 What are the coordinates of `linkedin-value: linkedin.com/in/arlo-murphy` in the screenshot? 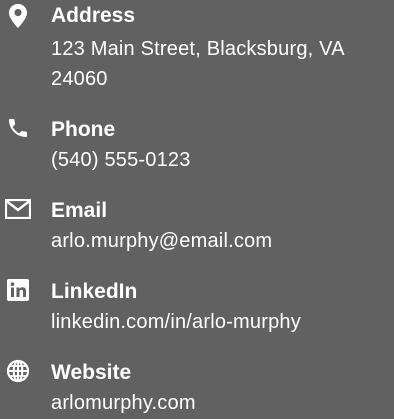 It's located at (220, 322).